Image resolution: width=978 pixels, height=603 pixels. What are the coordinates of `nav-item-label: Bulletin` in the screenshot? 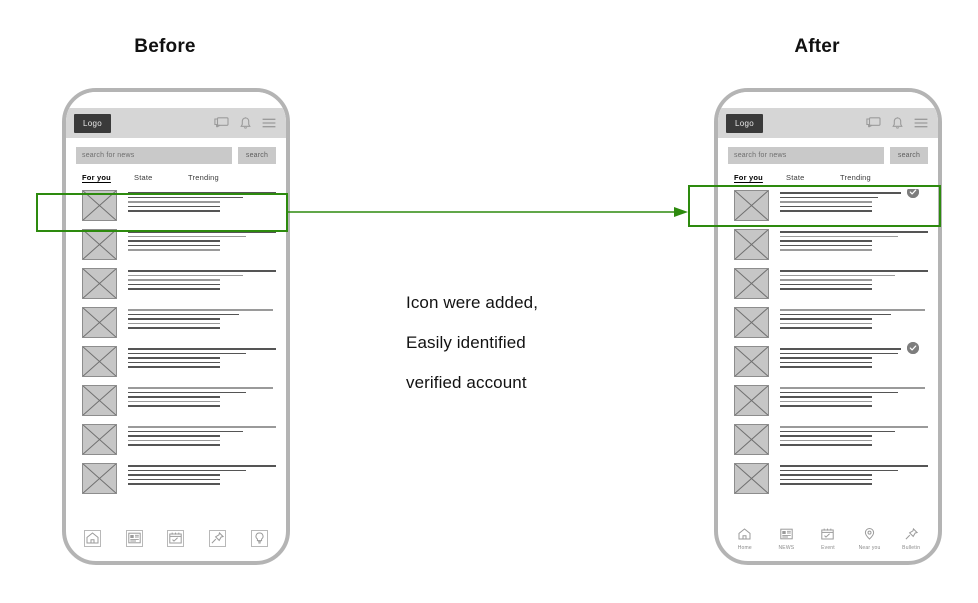 It's located at (911, 547).